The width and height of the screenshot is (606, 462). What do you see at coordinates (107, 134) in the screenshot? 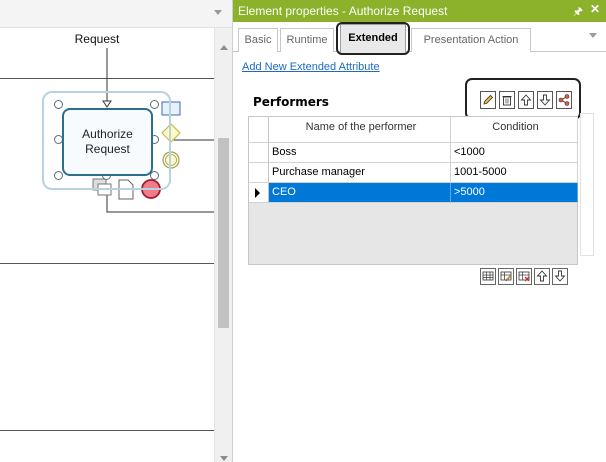
I see `task-label-line1: Authorize` at bounding box center [107, 134].